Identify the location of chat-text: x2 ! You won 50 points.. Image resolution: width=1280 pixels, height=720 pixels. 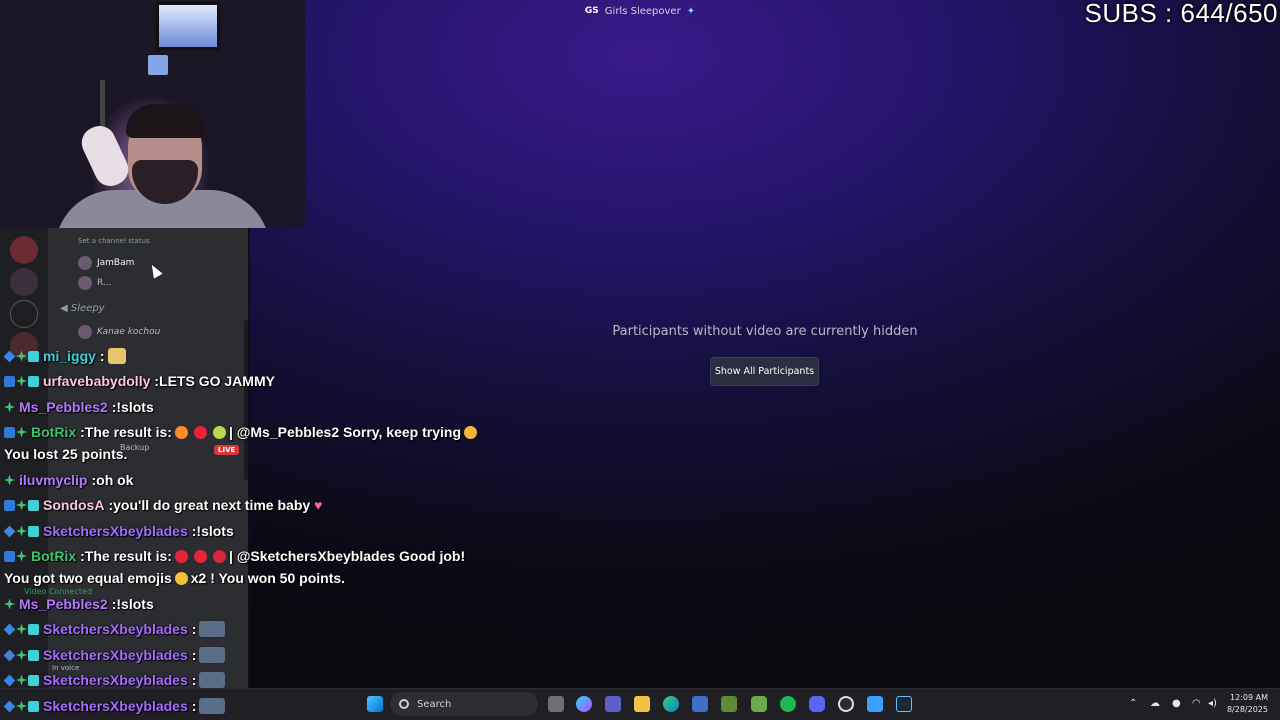
(268, 578).